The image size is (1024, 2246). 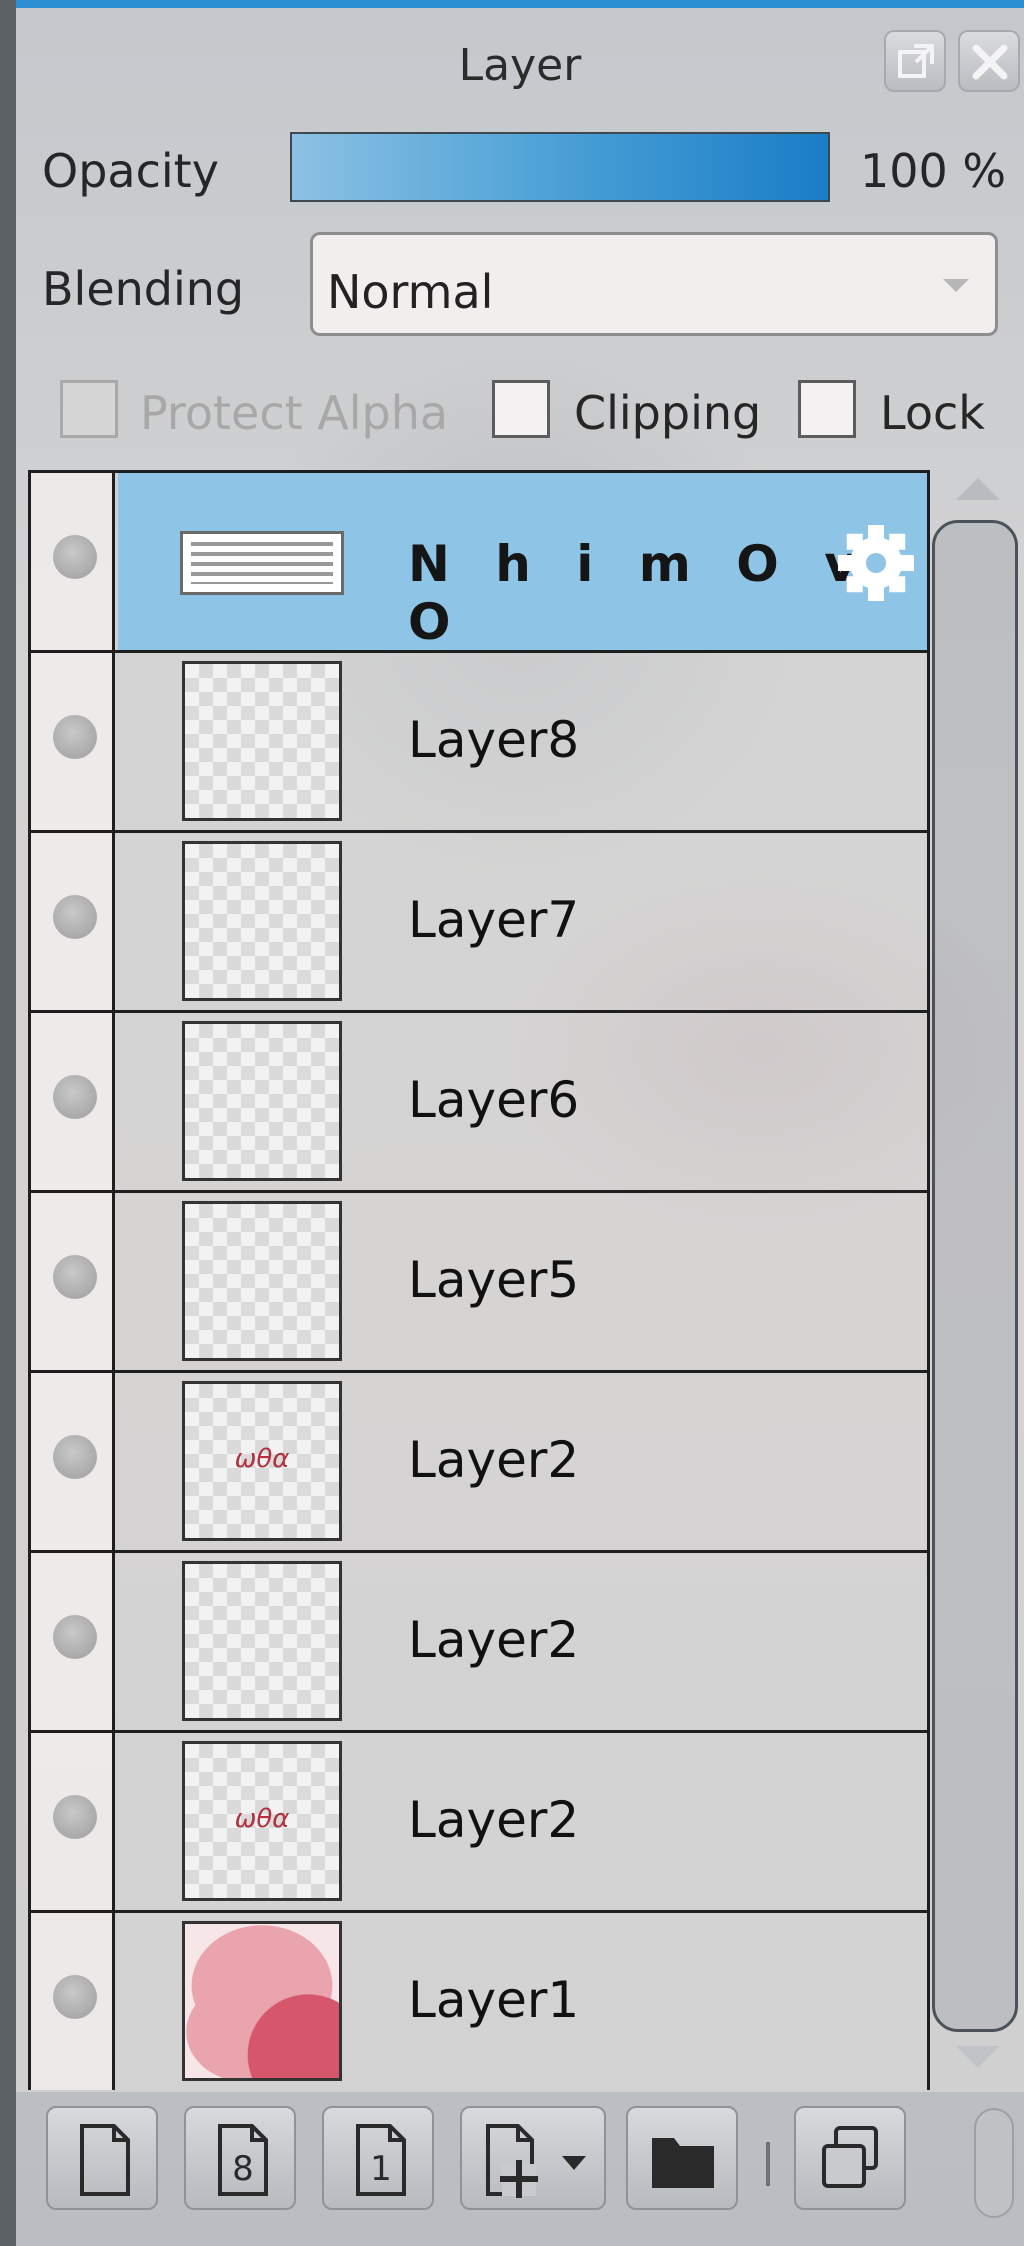 I want to click on layer-row-body: Layer6, so click(x=522, y=1101).